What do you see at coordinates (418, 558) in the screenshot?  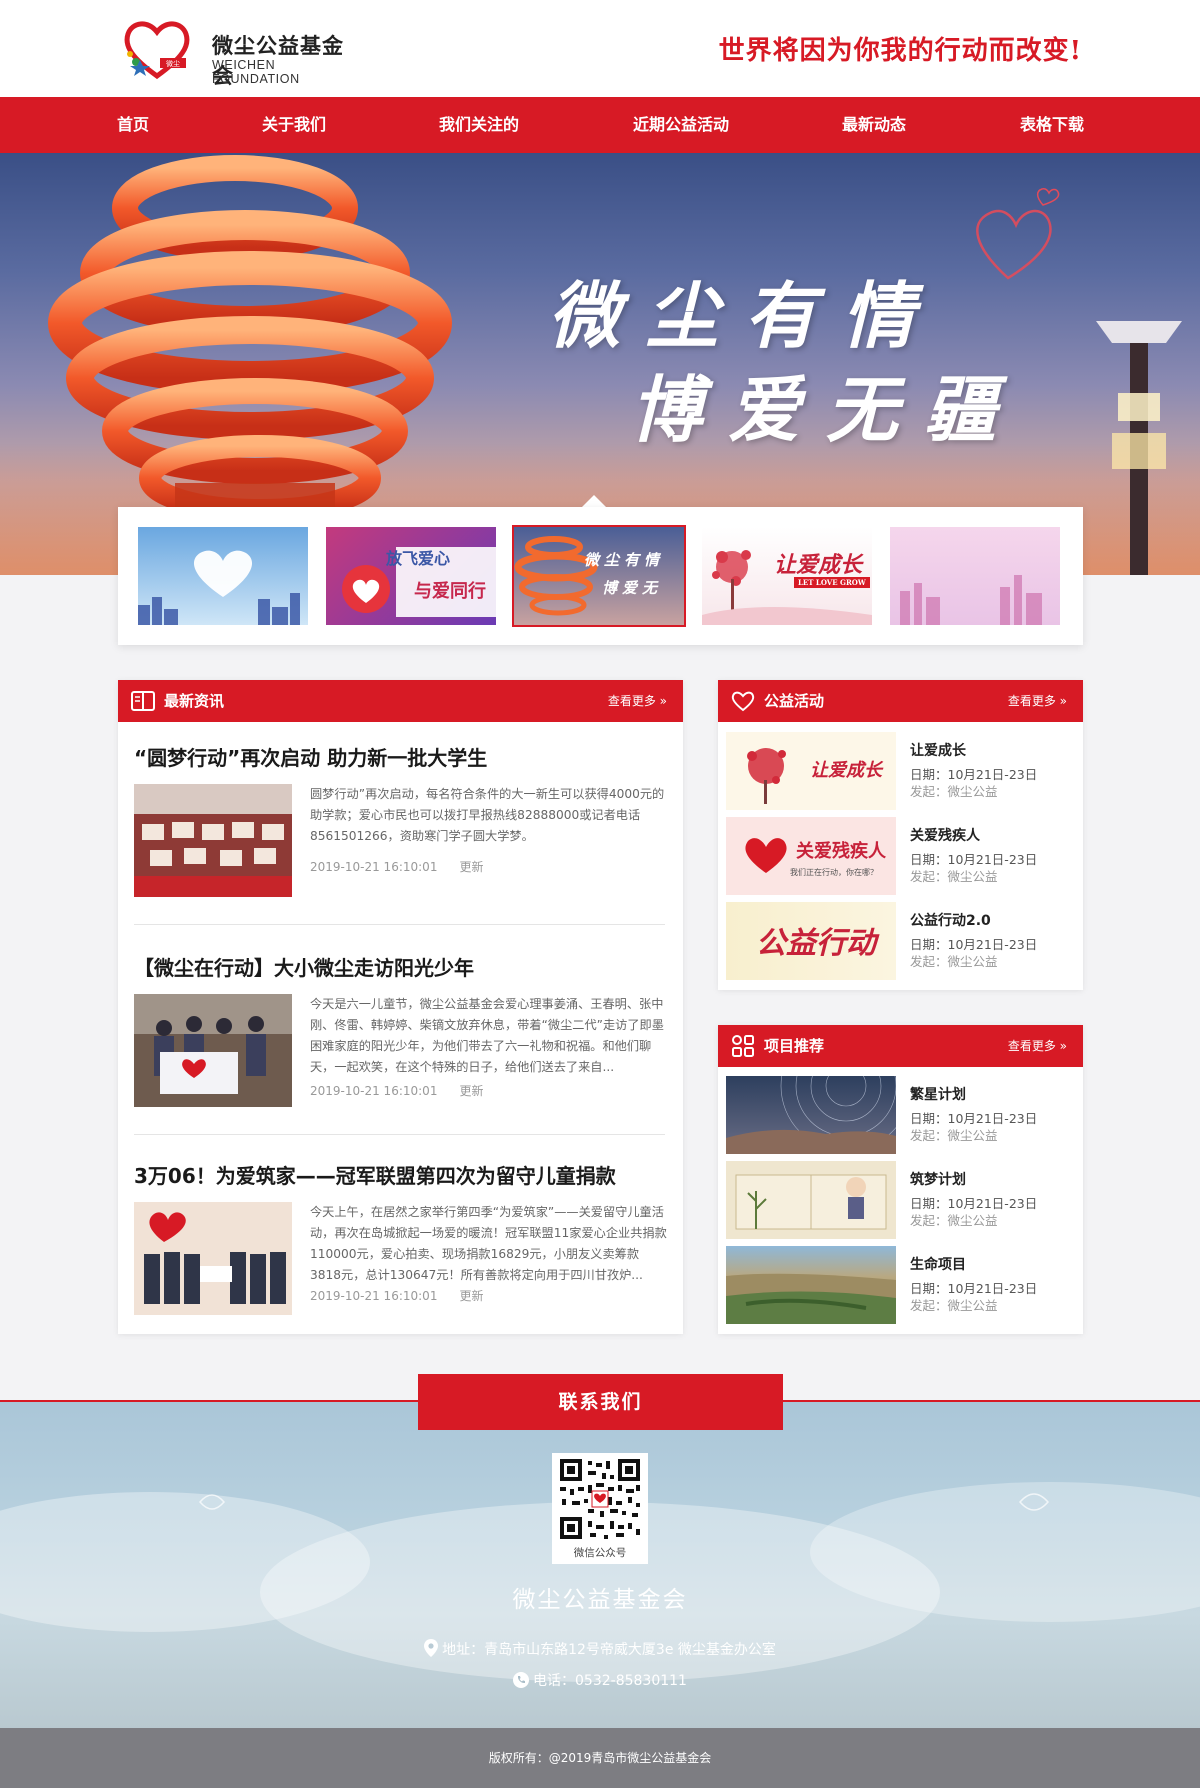 I see `thumb-fly-love-caption1: 放飞爱心` at bounding box center [418, 558].